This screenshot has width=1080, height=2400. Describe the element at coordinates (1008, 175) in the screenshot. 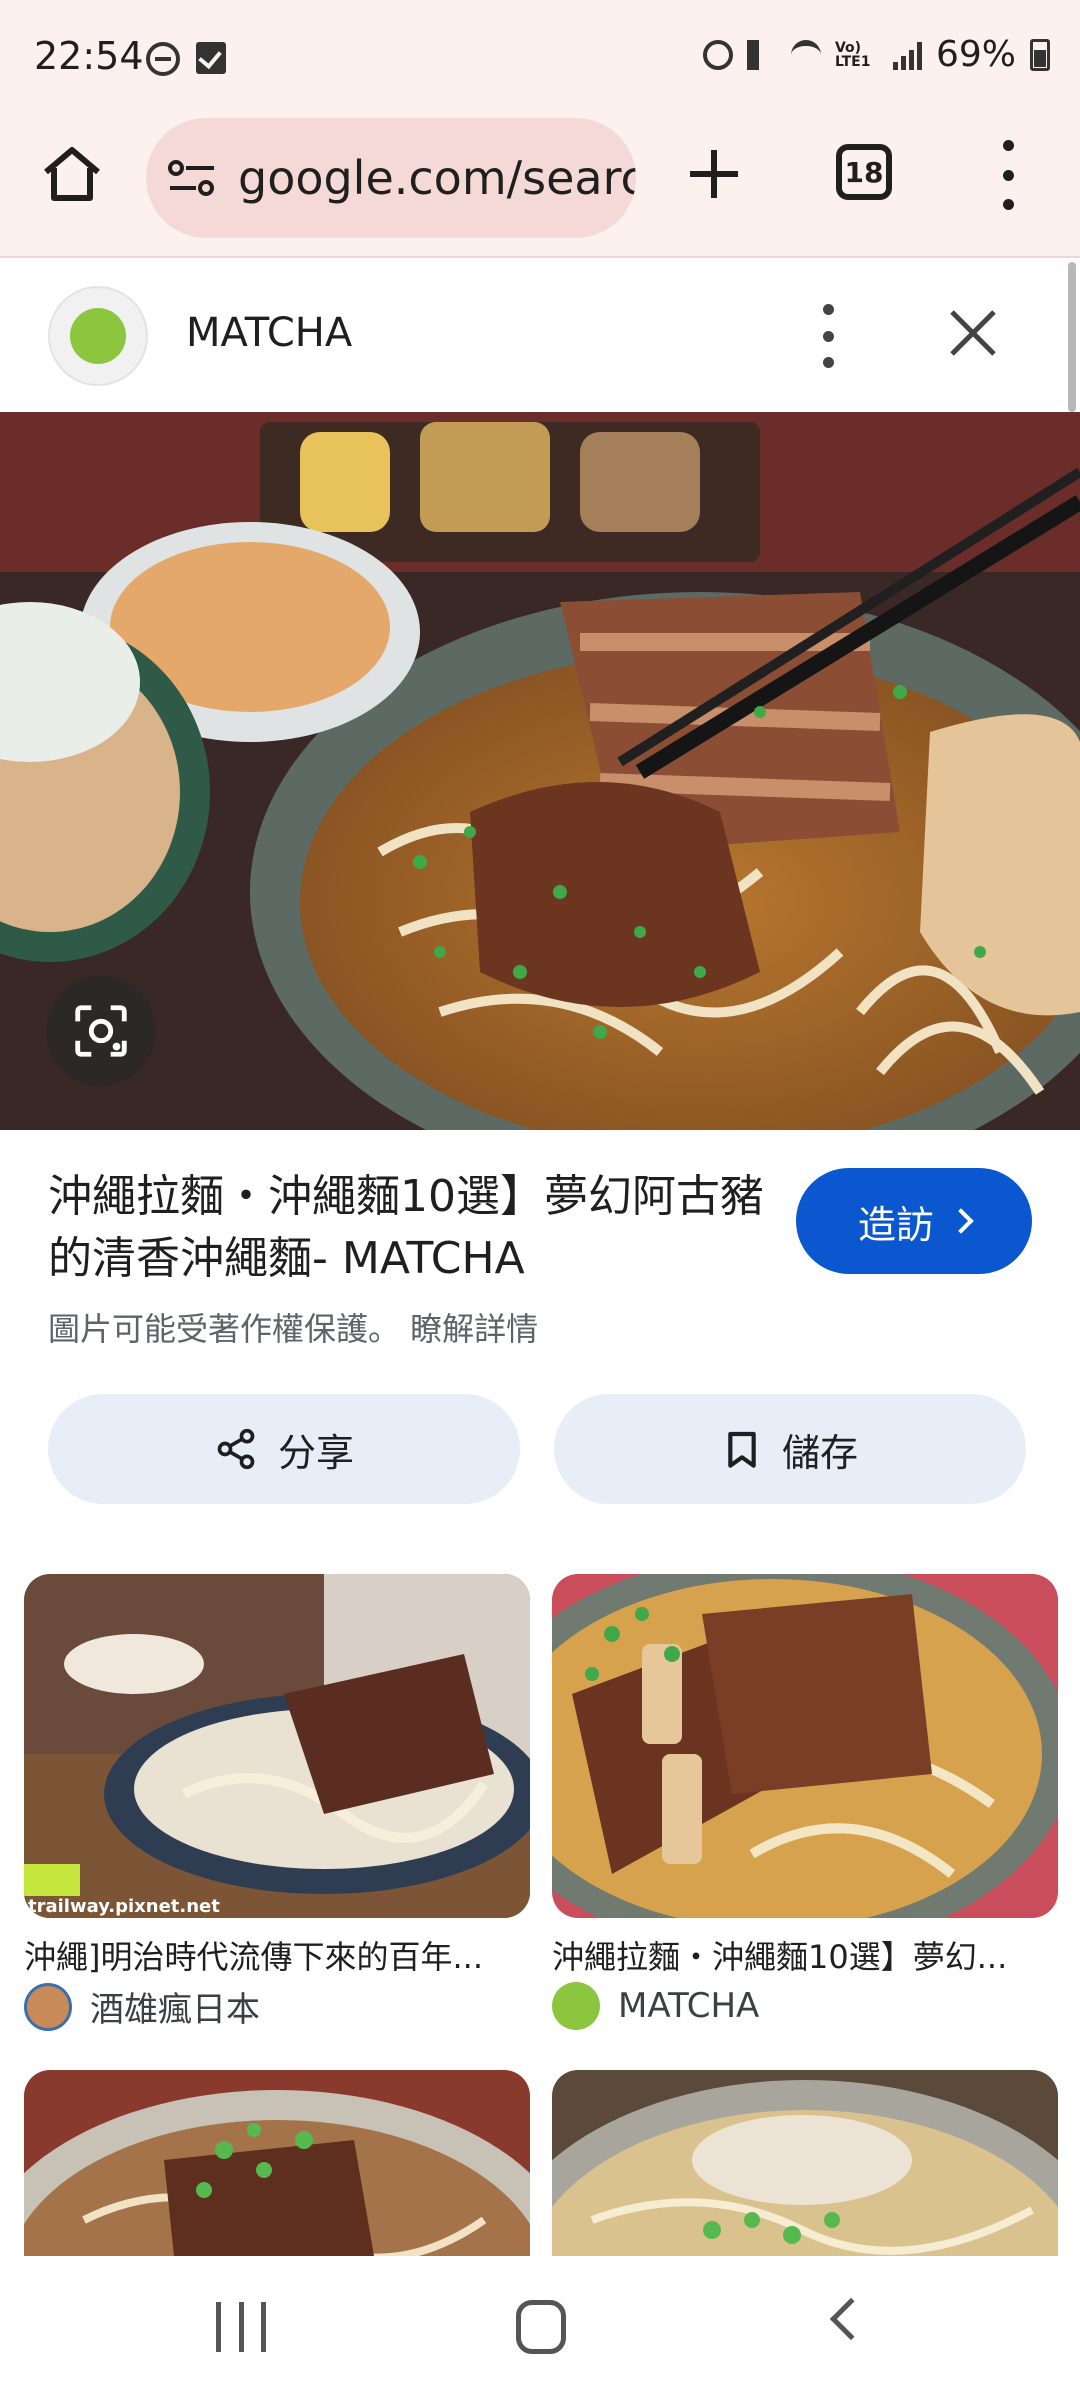

I see `browser-menu-icon` at that location.